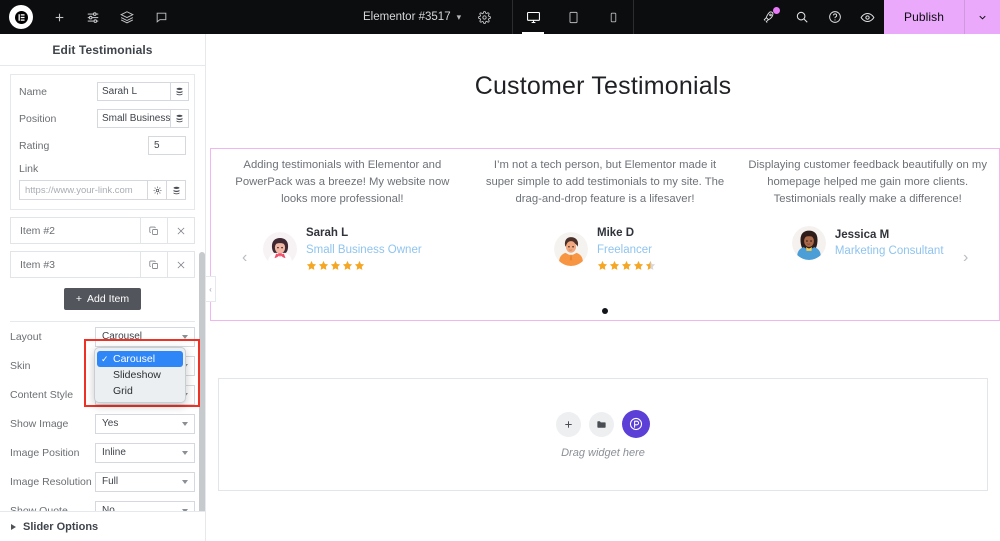 The image size is (1000, 541). I want to click on slider-options-accordion: Slider Options, so click(102, 526).